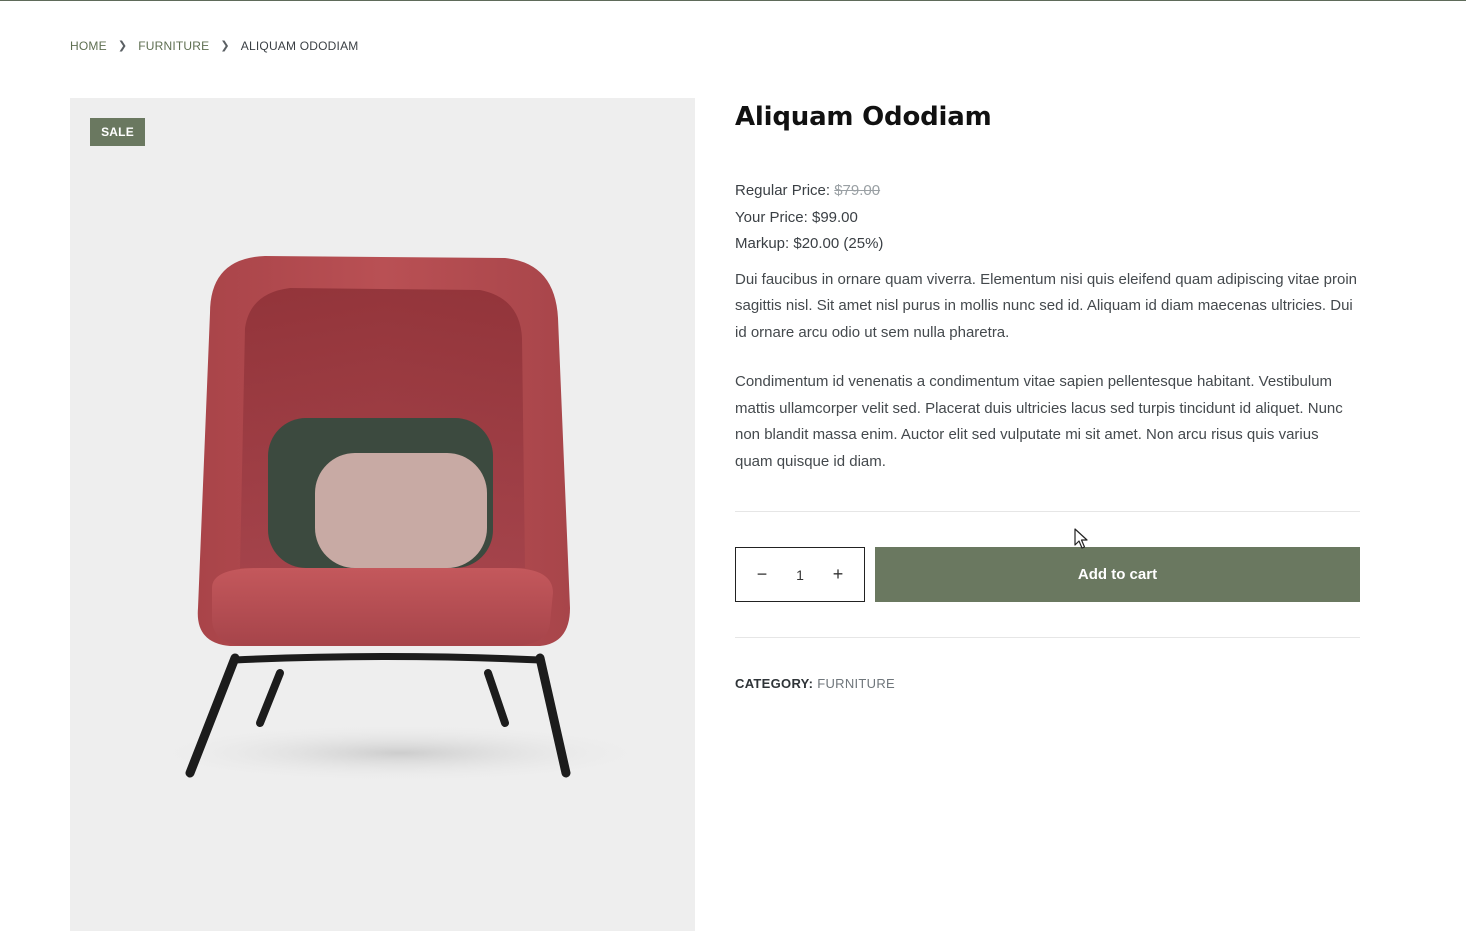 Image resolution: width=1466 pixels, height=952 pixels. What do you see at coordinates (1117, 574) in the screenshot?
I see `add-to-cart-button: Add to cart` at bounding box center [1117, 574].